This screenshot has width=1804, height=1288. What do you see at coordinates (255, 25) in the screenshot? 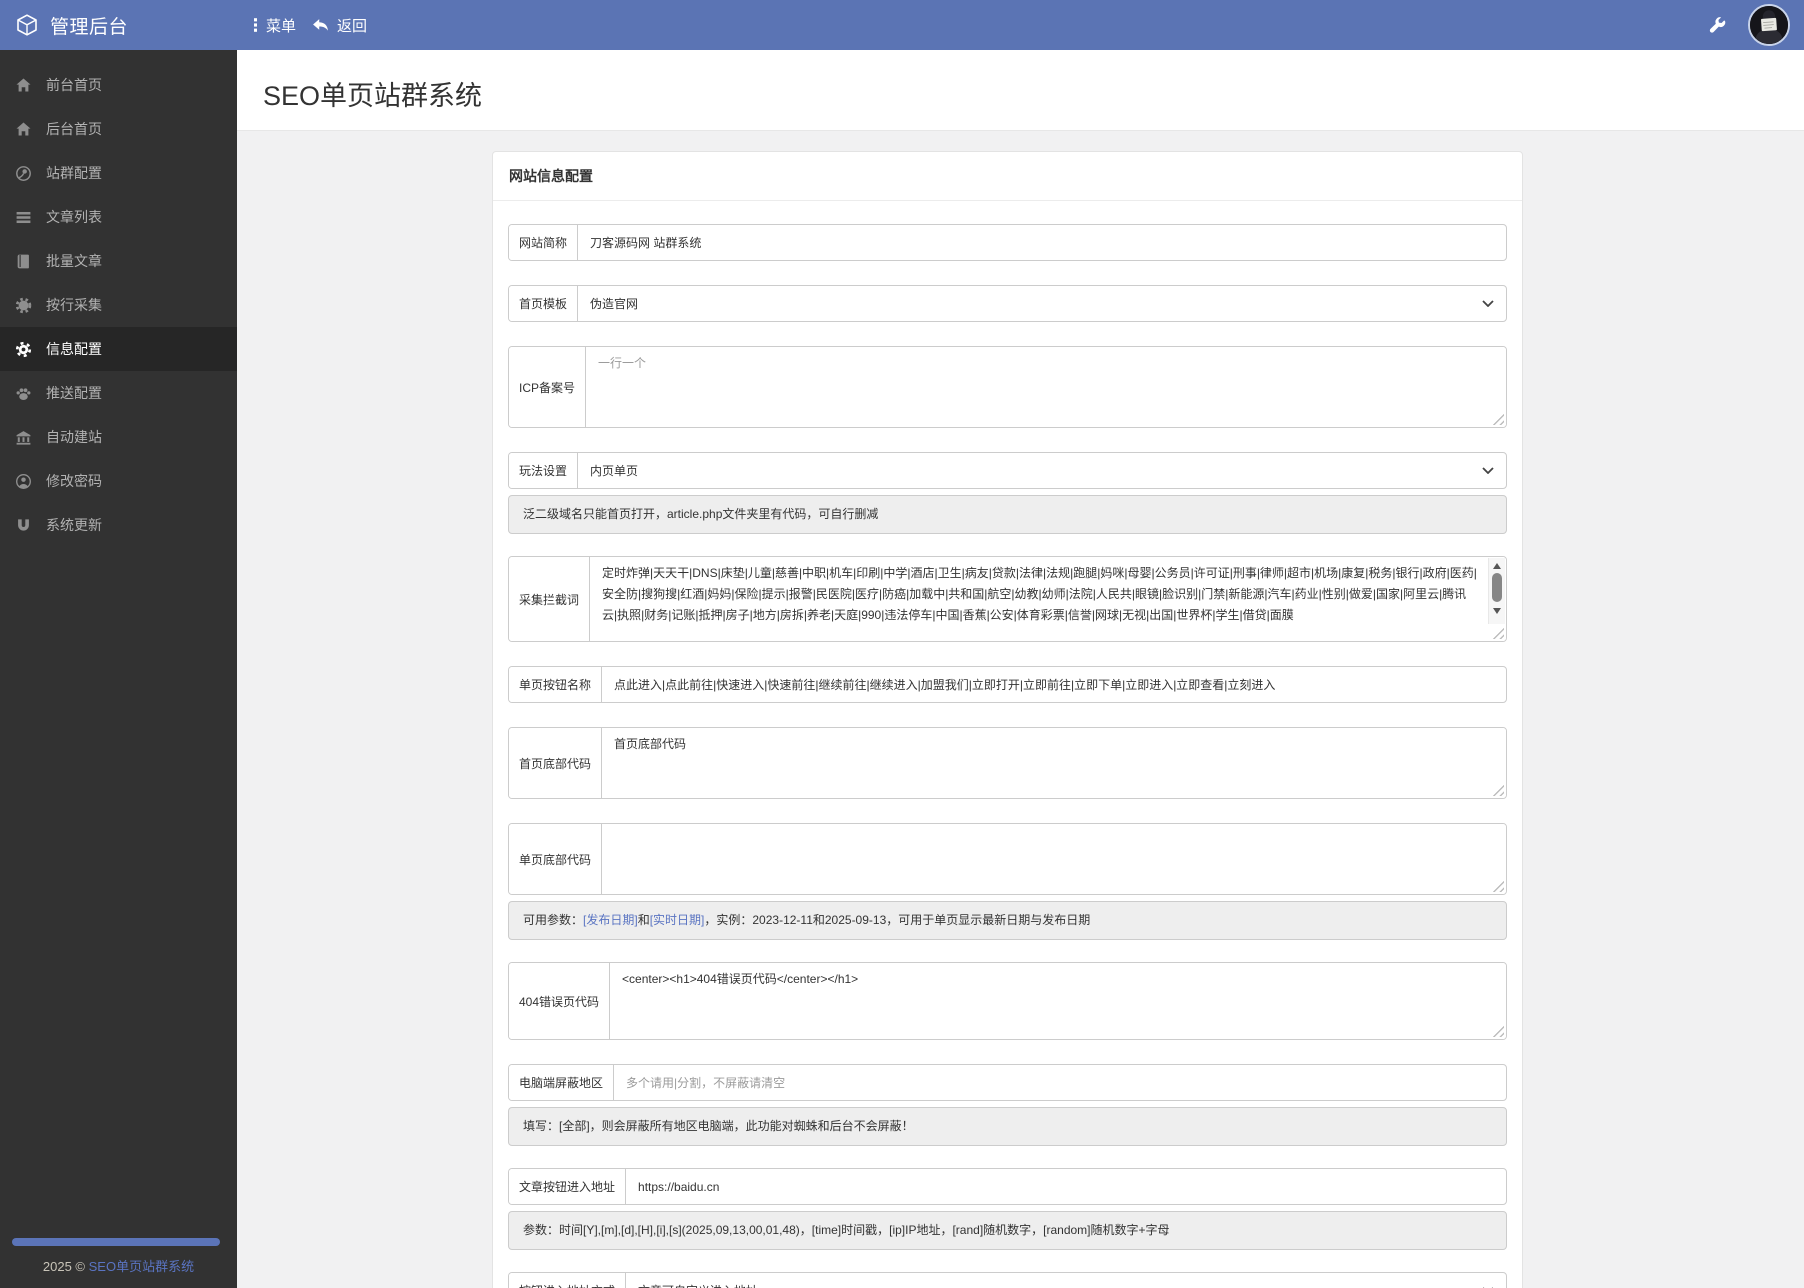
I see `menu-dots-icon` at bounding box center [255, 25].